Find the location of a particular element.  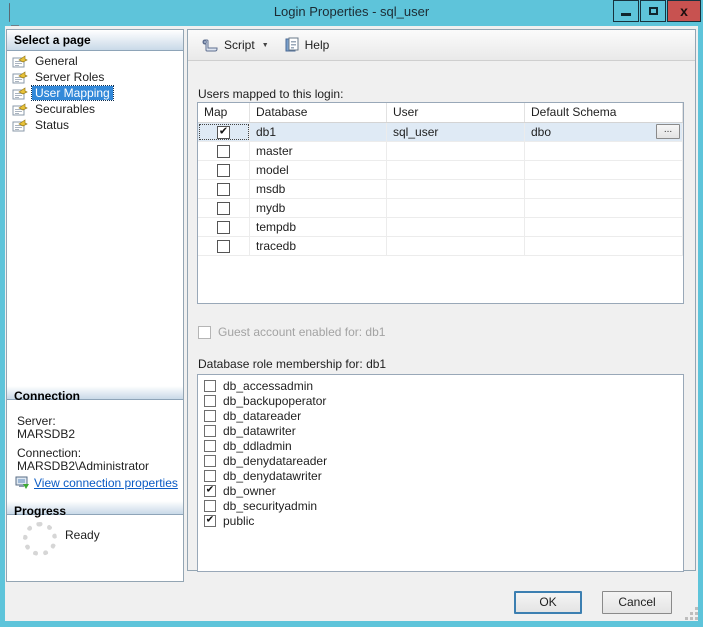

sidebar-page-label: General is located at coordinates (56, 61).